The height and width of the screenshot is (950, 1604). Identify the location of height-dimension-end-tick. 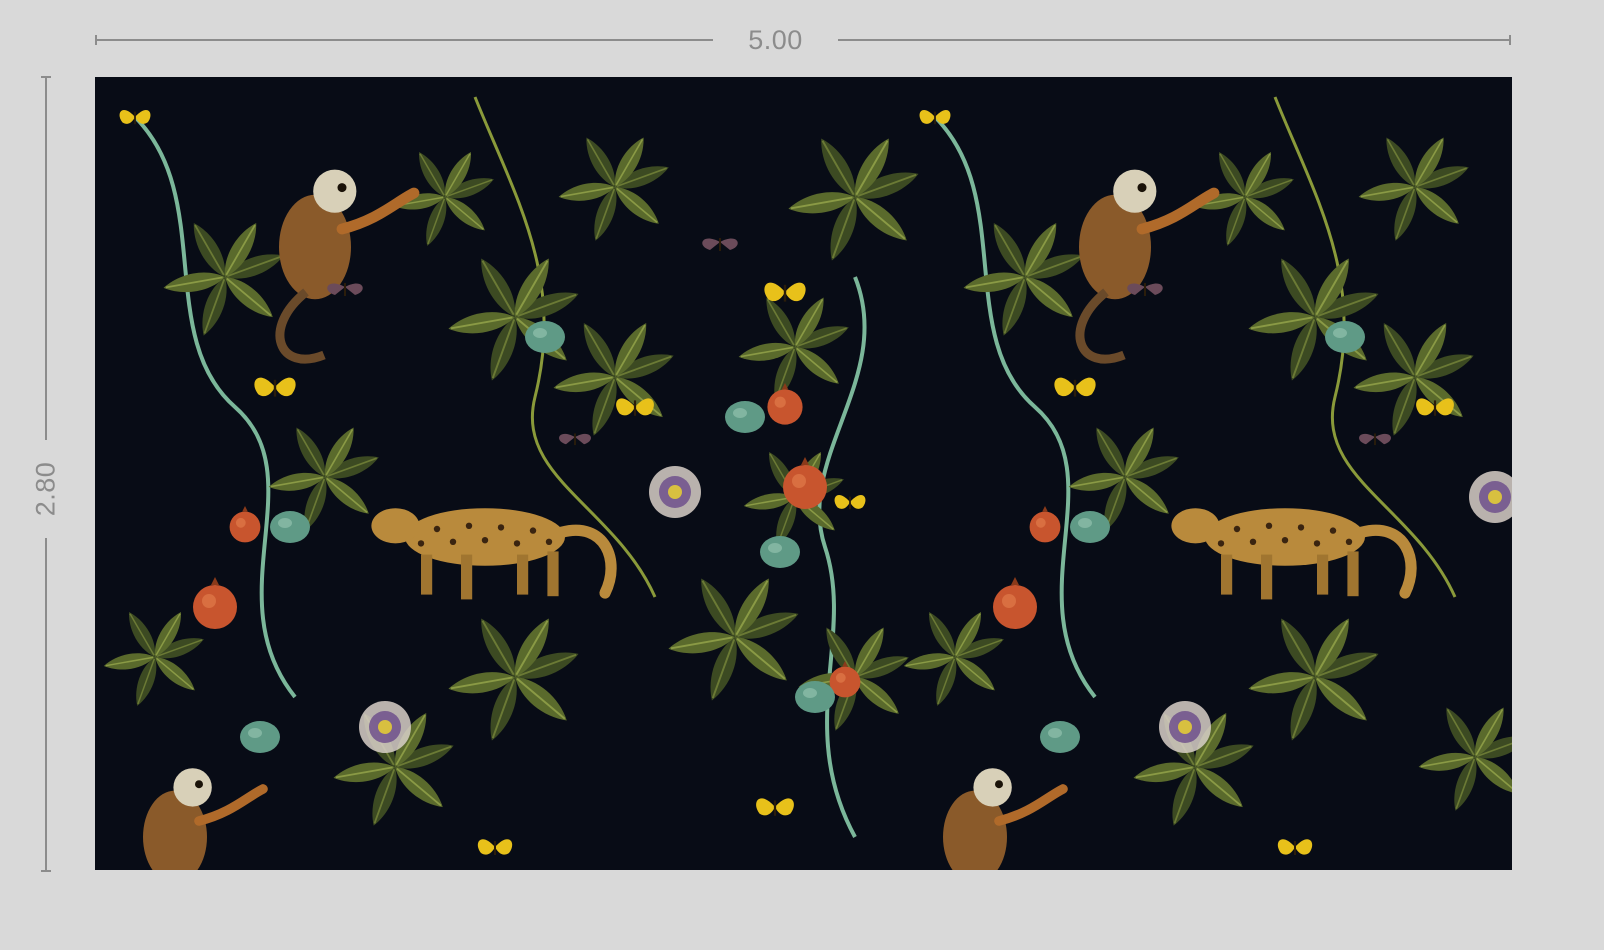
(46, 871).